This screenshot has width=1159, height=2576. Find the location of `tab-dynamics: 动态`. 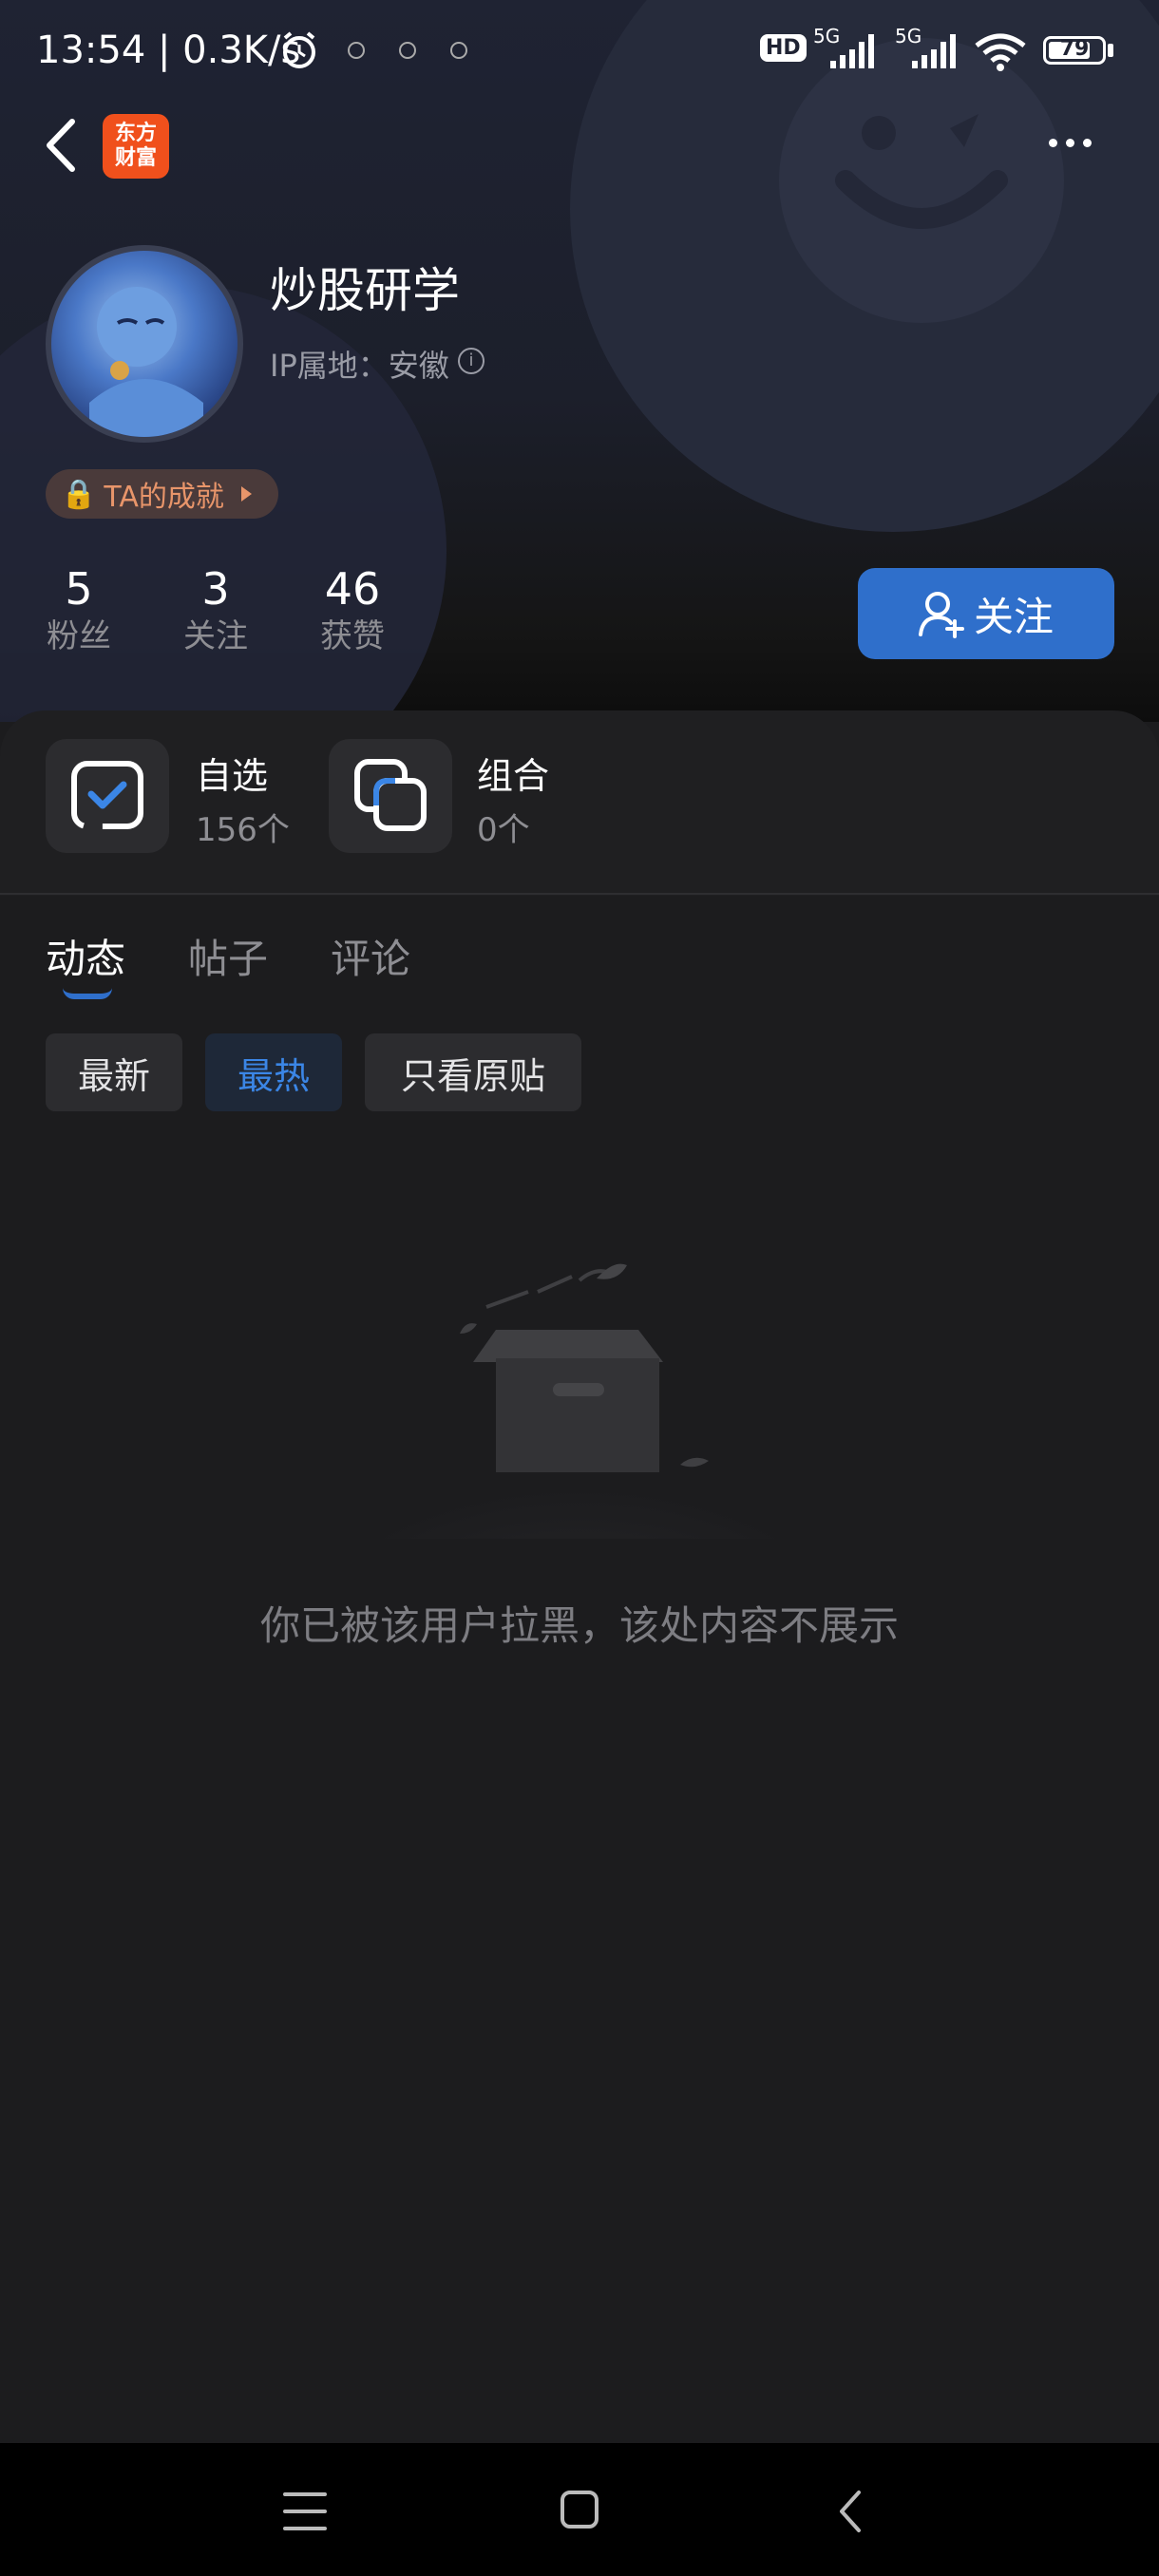

tab-dynamics: 动态 is located at coordinates (85, 956).